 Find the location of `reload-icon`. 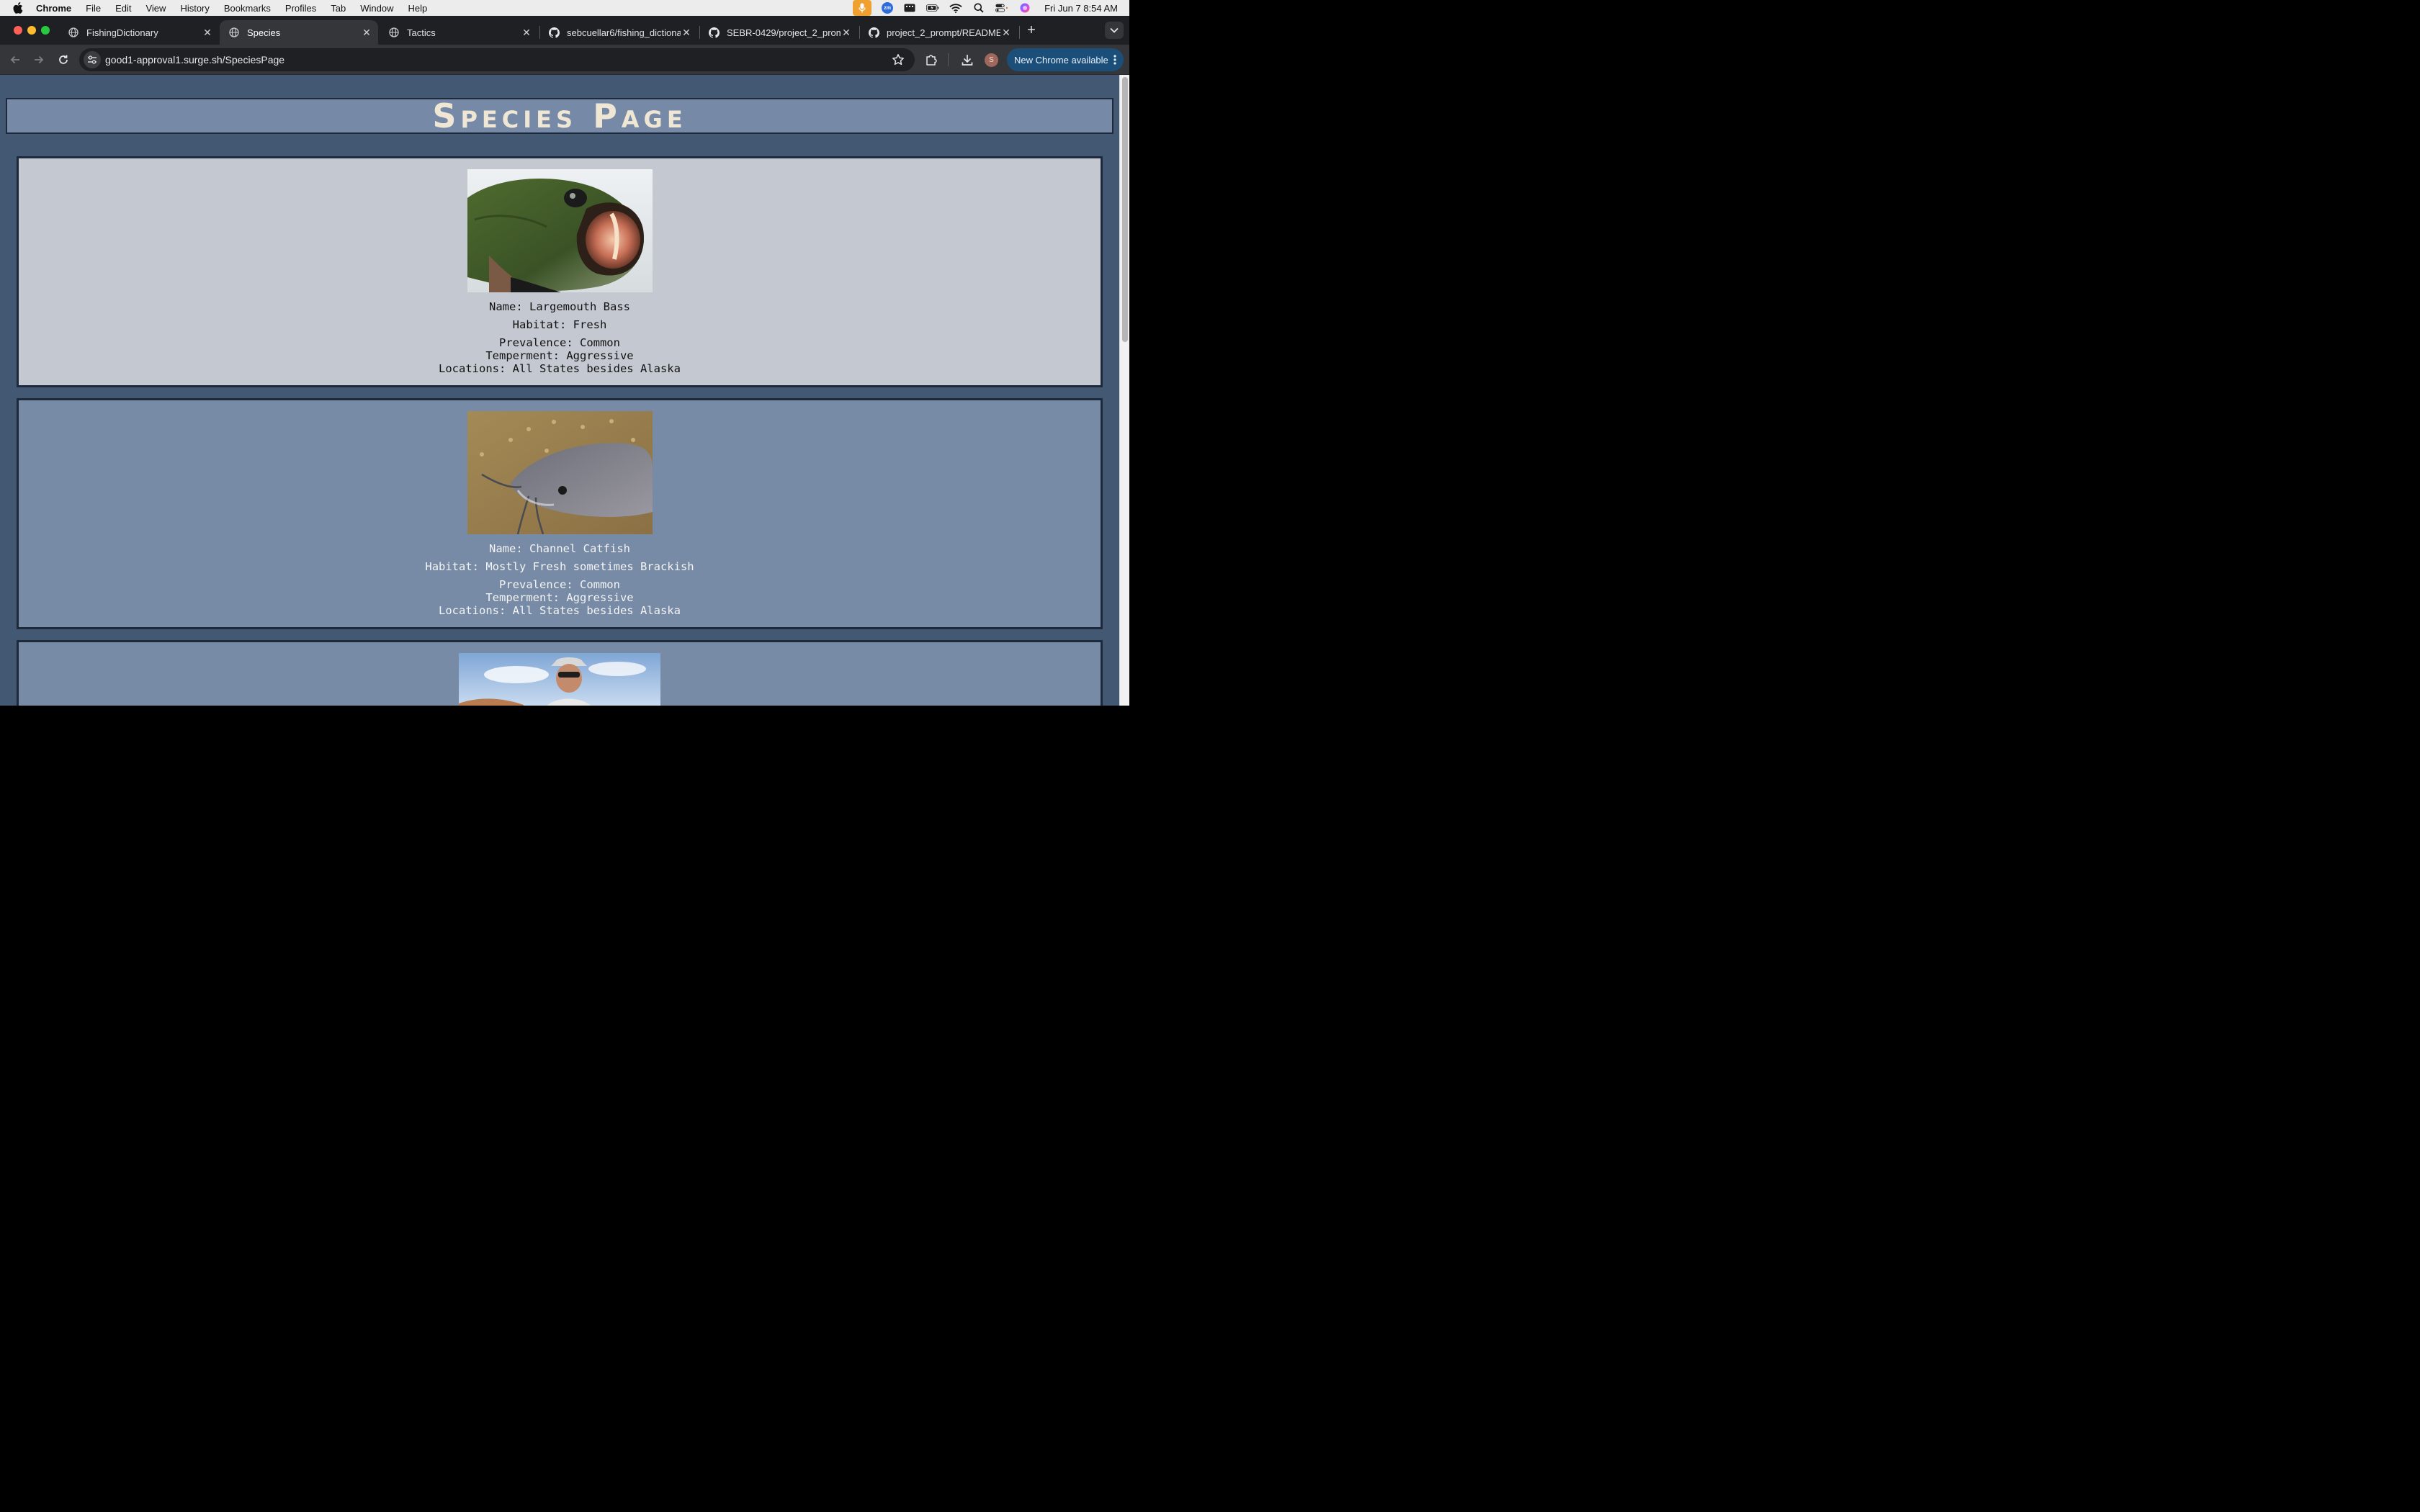

reload-icon is located at coordinates (63, 59).